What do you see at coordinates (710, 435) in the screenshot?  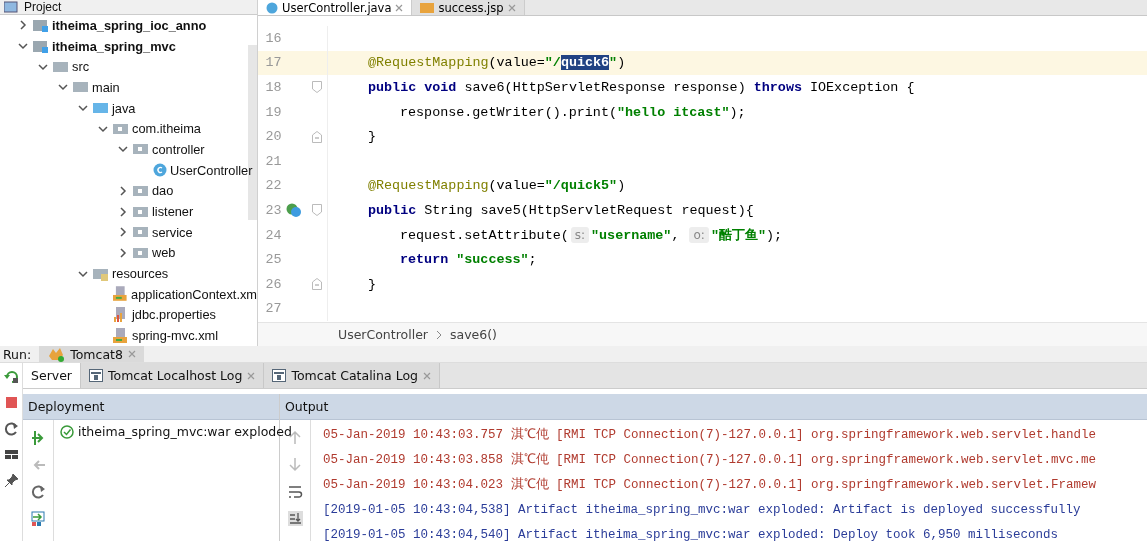 I see `log-line: 05-Jan-2019 10:43:03.757 淇℃伅 [RMI TCP Connection(7)-127.0.0.1] org.springframework.web.servlet.handle` at bounding box center [710, 435].